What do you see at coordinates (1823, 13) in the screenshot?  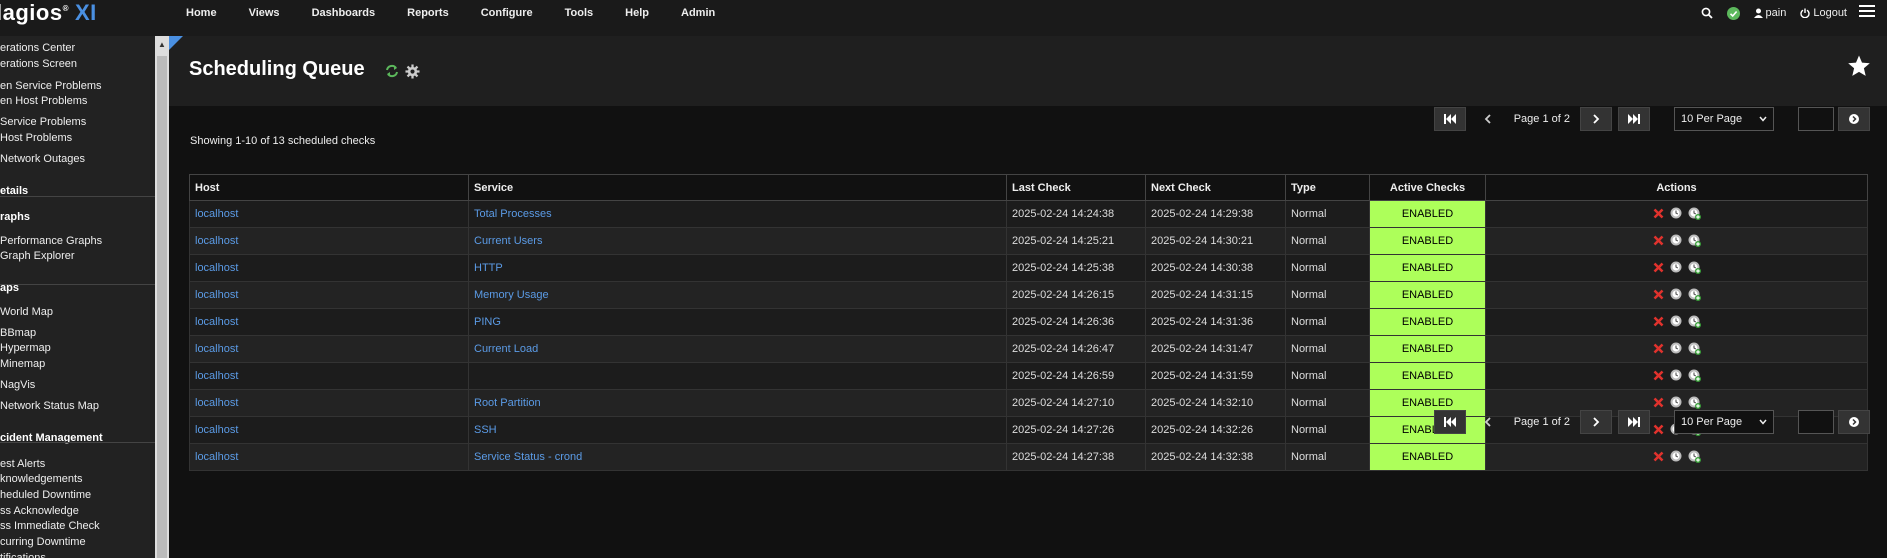 I see `logout-link: Logout` at bounding box center [1823, 13].